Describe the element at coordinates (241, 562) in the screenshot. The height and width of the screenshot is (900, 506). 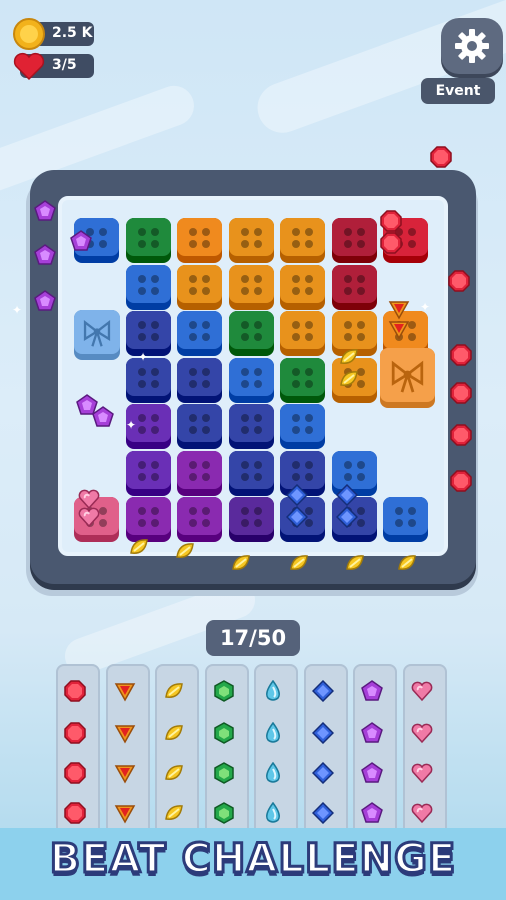
I see `yellow-leaf-gem` at that location.